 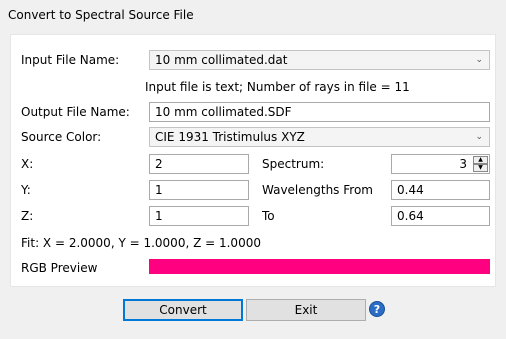 What do you see at coordinates (230, 137) in the screenshot?
I see `source-color-value: CIE 1931 Tristimulus XYZ` at bounding box center [230, 137].